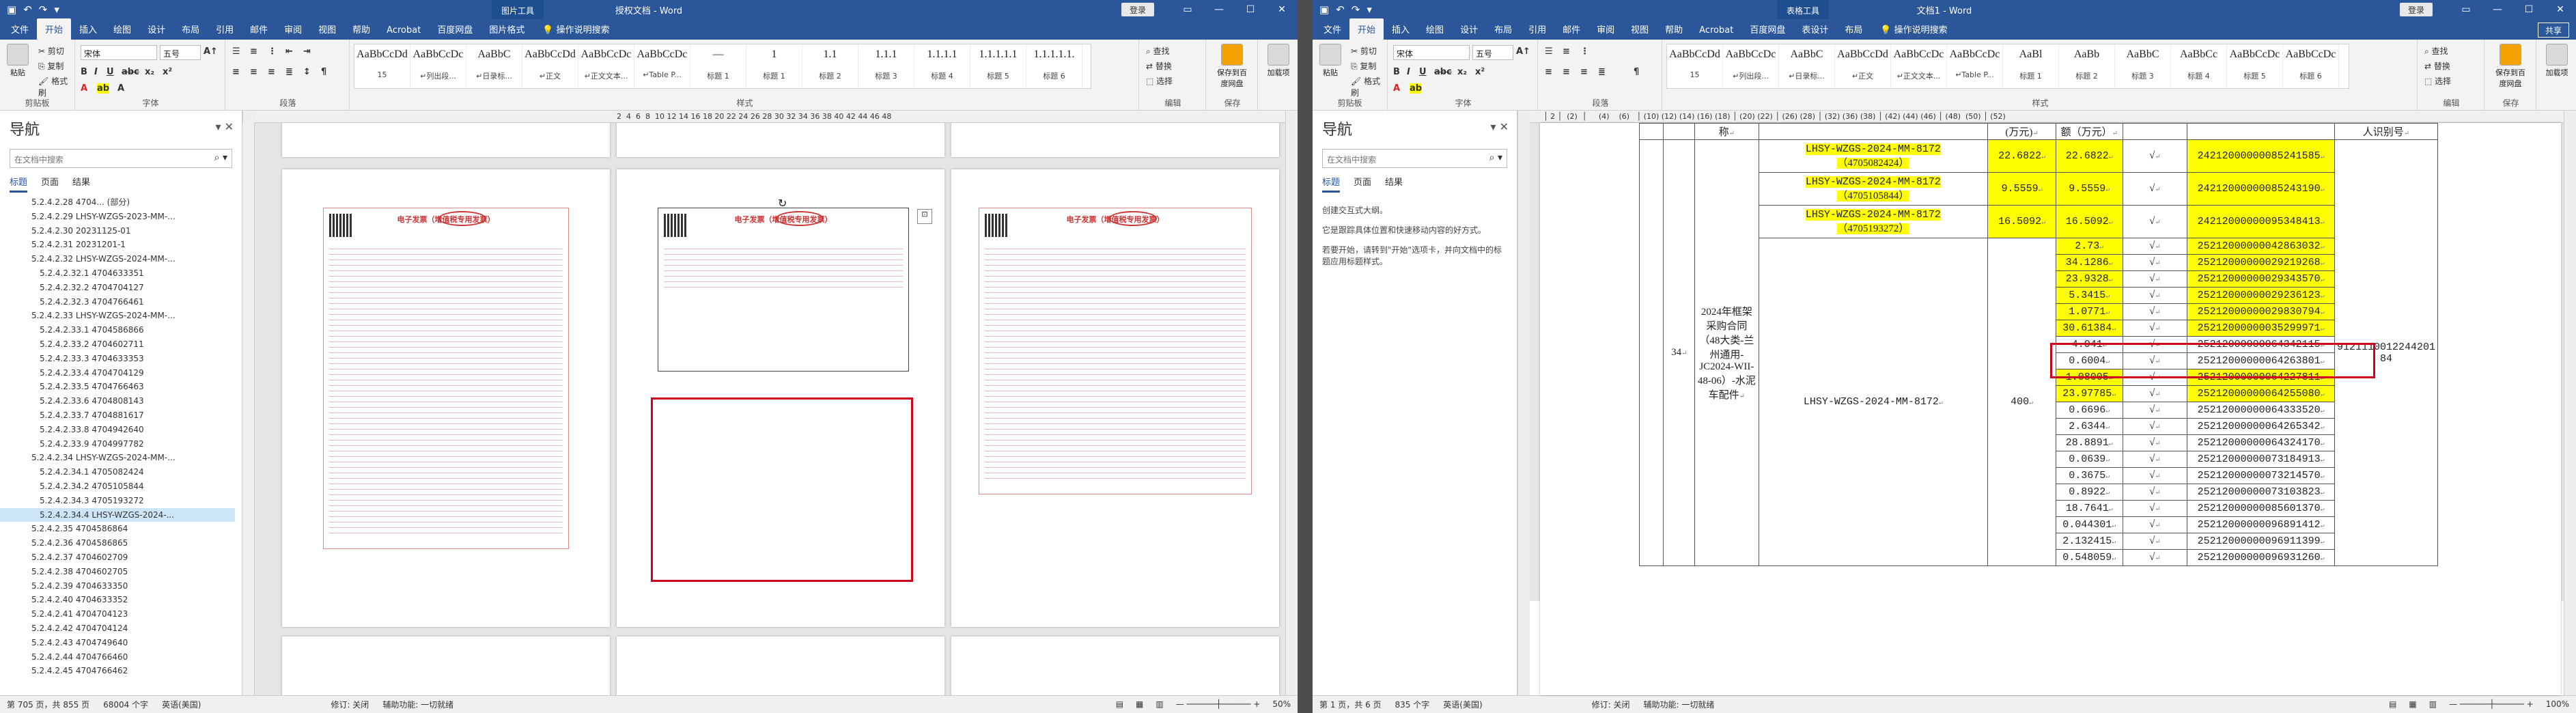  I want to click on select-button: ⬚ 选择, so click(1159, 81).